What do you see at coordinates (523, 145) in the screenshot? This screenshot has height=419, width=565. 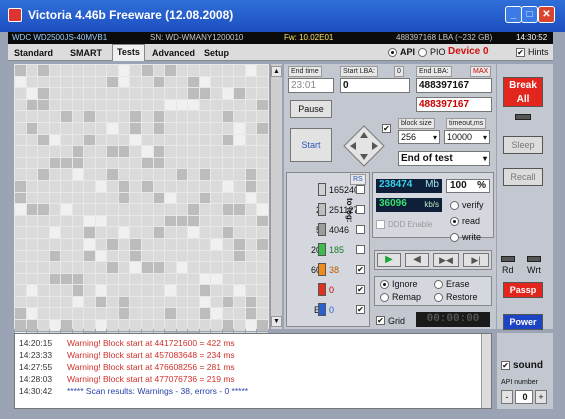 I see `sleep-button: Sleep` at bounding box center [523, 145].